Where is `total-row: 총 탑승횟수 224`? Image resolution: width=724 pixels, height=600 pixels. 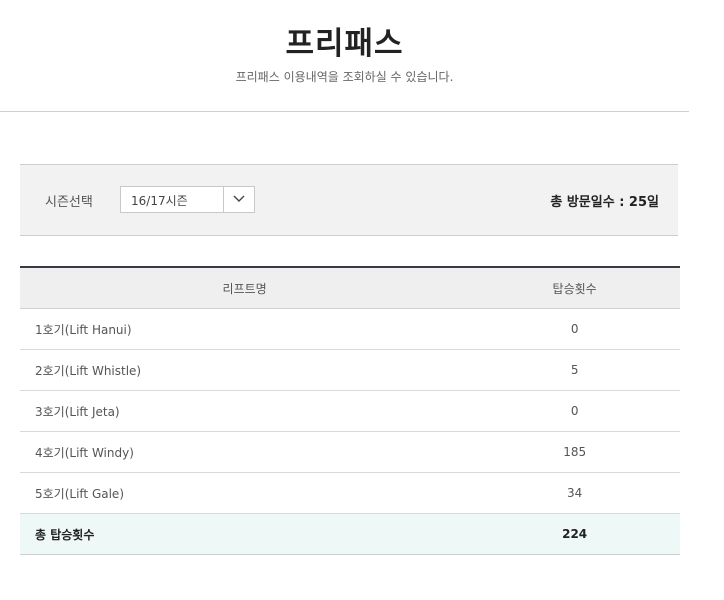
total-row: 총 탑승횟수 224 is located at coordinates (350, 534).